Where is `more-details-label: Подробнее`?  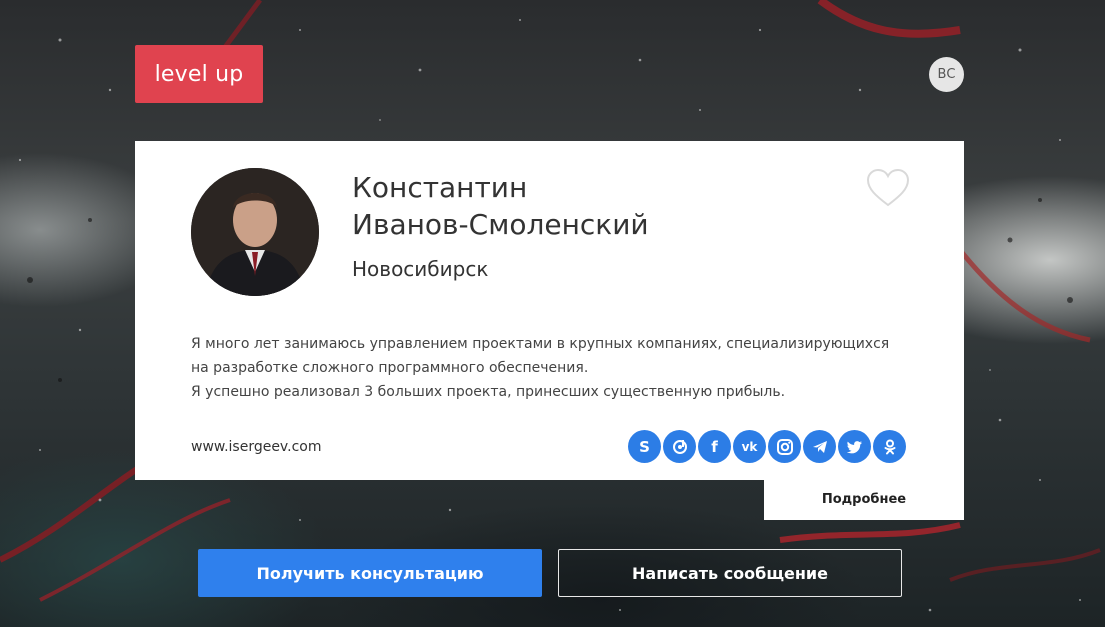
more-details-label: Подробнее is located at coordinates (864, 499).